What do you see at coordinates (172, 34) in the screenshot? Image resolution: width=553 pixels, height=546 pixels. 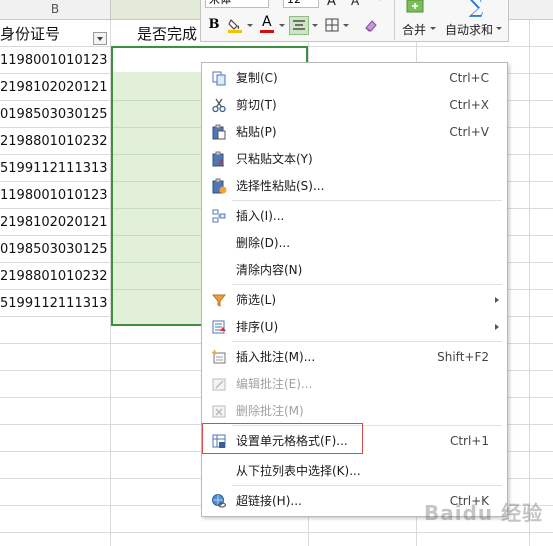 I see `status-column-header-cell: 是否完成` at bounding box center [172, 34].